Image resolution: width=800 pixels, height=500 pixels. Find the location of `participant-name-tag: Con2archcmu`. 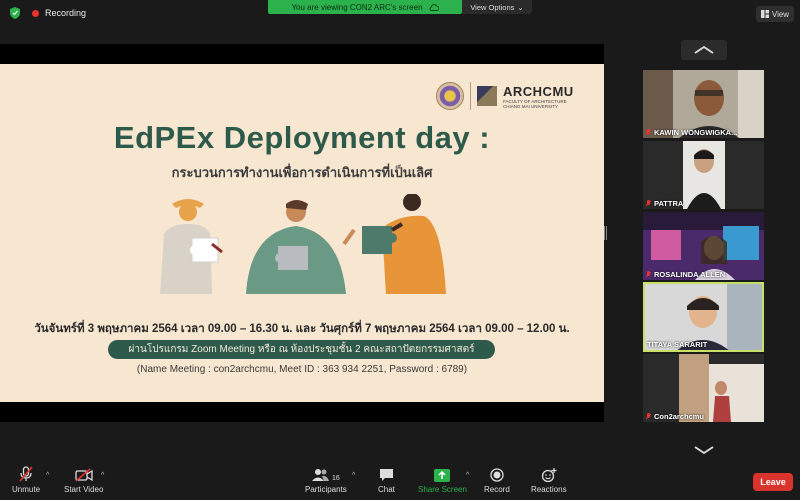

participant-name-tag: Con2archcmu is located at coordinates (674, 416).